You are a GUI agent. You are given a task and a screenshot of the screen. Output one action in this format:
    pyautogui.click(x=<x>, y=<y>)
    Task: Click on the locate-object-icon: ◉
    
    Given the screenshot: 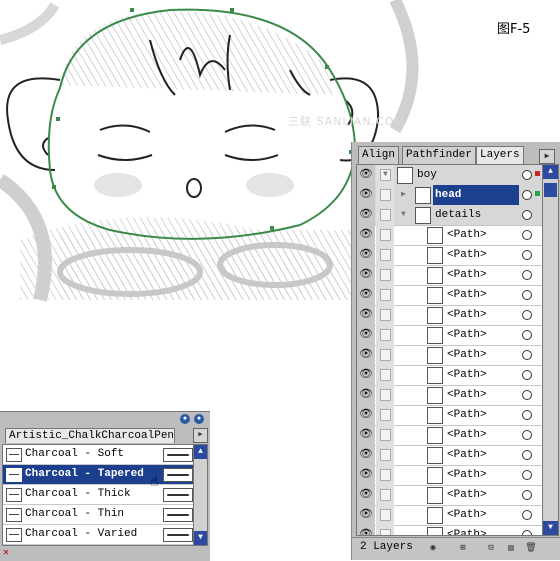 What is the action you would take?
    pyautogui.click(x=433, y=548)
    